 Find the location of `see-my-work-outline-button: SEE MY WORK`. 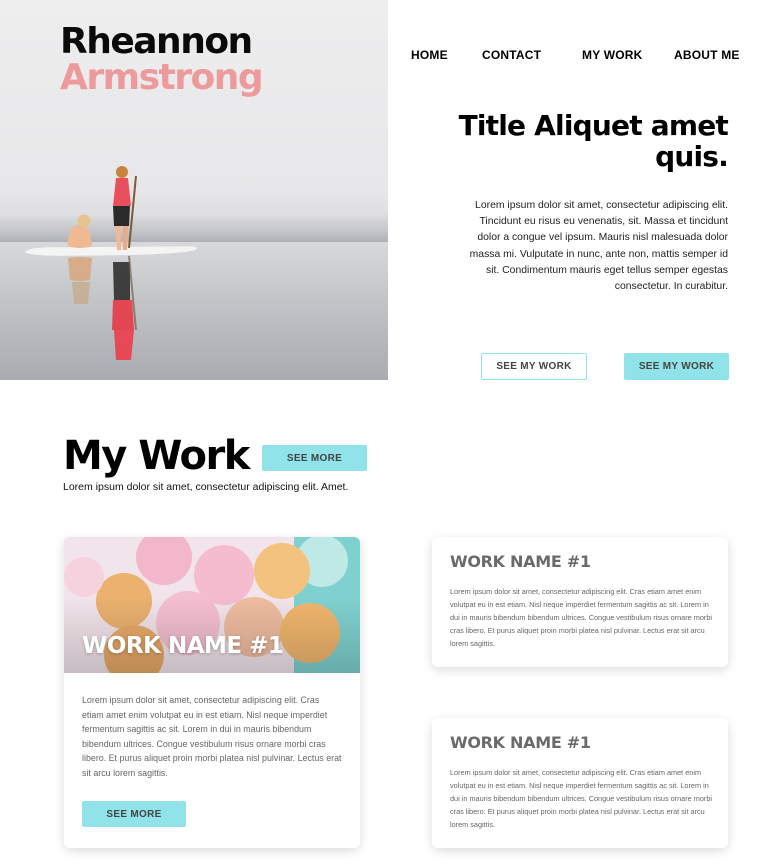

see-my-work-outline-button: SEE MY WORK is located at coordinates (534, 366).